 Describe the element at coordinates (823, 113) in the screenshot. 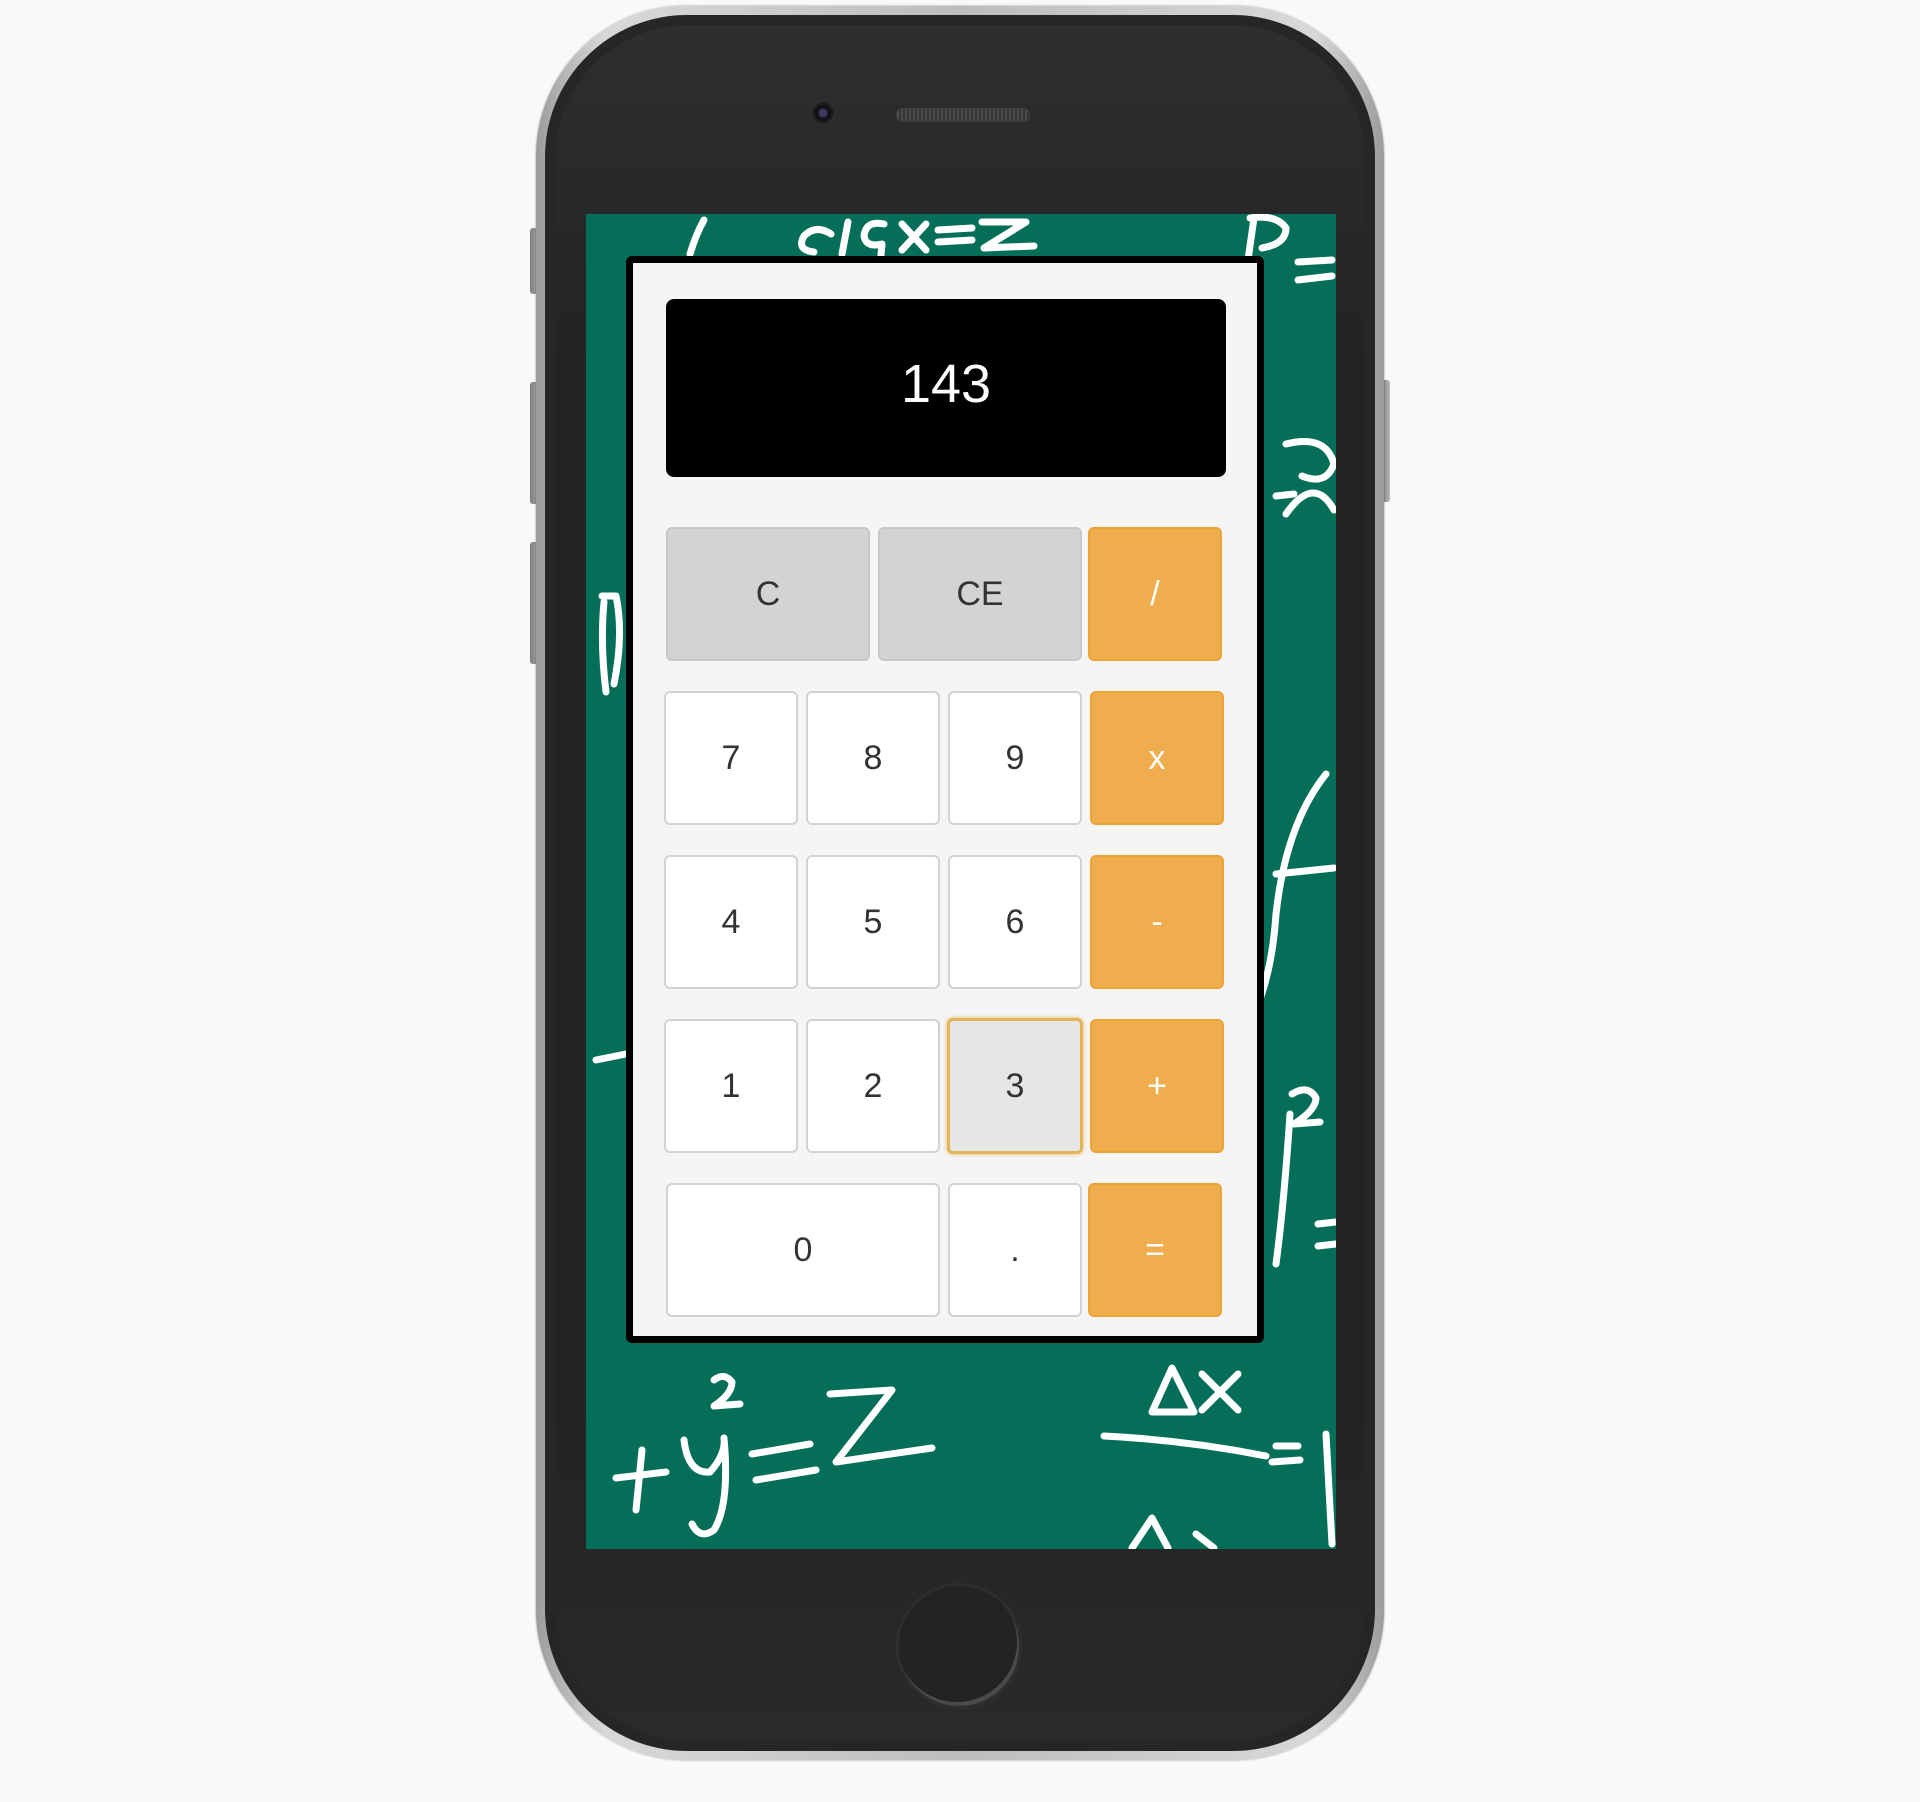

I see `front-camera-icon` at that location.